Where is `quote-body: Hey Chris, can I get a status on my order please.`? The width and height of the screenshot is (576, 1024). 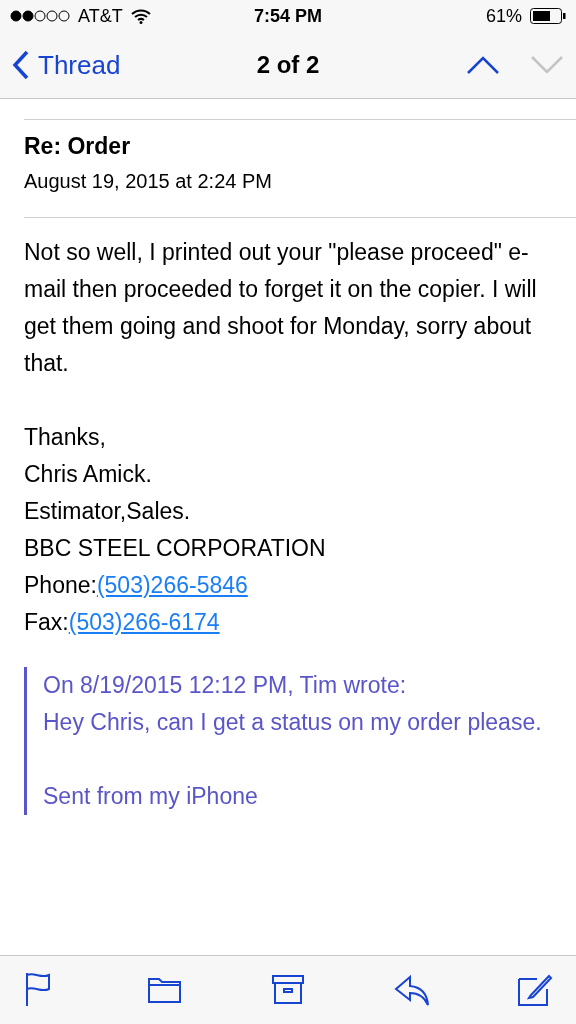 quote-body: Hey Chris, can I get a status on my order please. is located at coordinates (293, 722).